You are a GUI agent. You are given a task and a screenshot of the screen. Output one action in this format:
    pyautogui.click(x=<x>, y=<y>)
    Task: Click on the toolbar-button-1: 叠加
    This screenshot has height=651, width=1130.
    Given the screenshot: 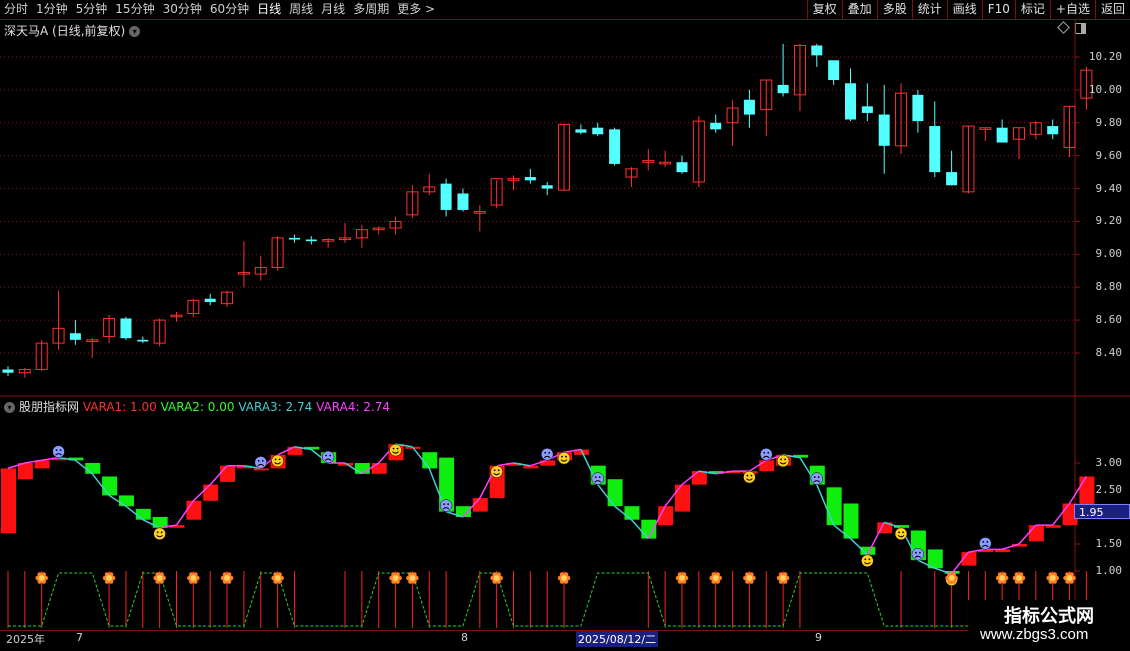 What is the action you would take?
    pyautogui.click(x=859, y=9)
    